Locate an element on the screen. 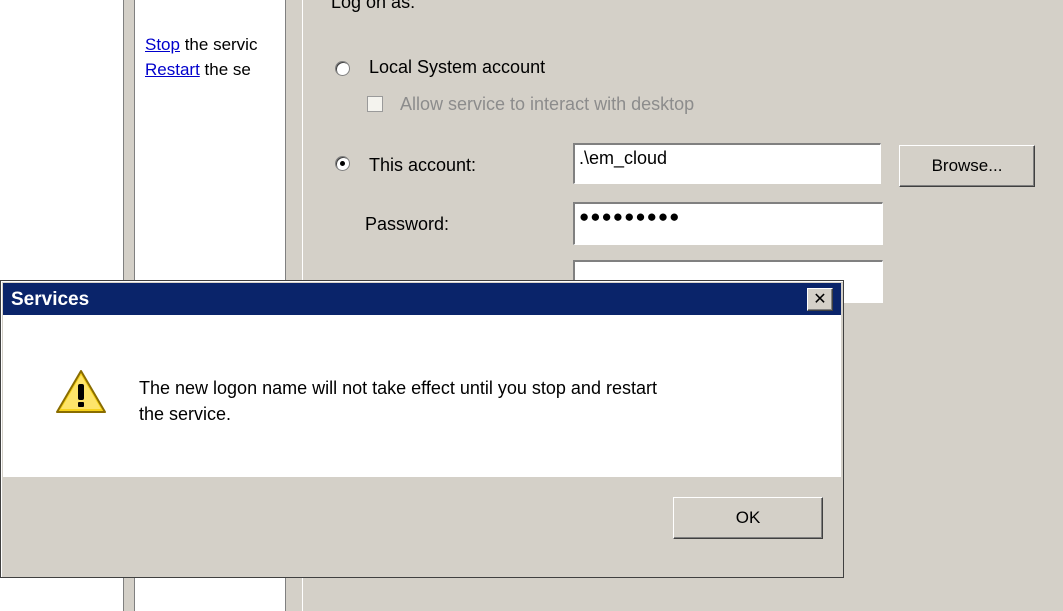 This screenshot has width=1063, height=611. password-label: Password: is located at coordinates (407, 224).